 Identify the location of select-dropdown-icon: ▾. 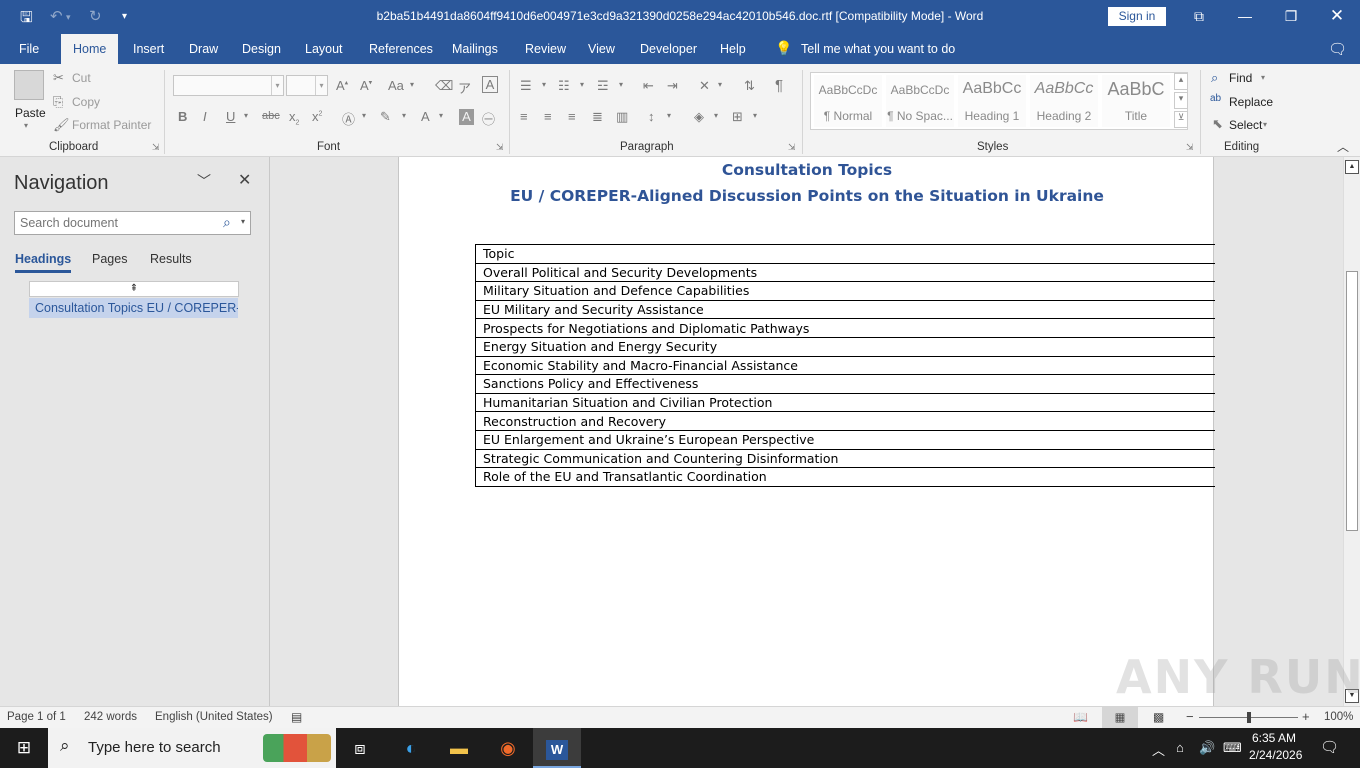
(1265, 124).